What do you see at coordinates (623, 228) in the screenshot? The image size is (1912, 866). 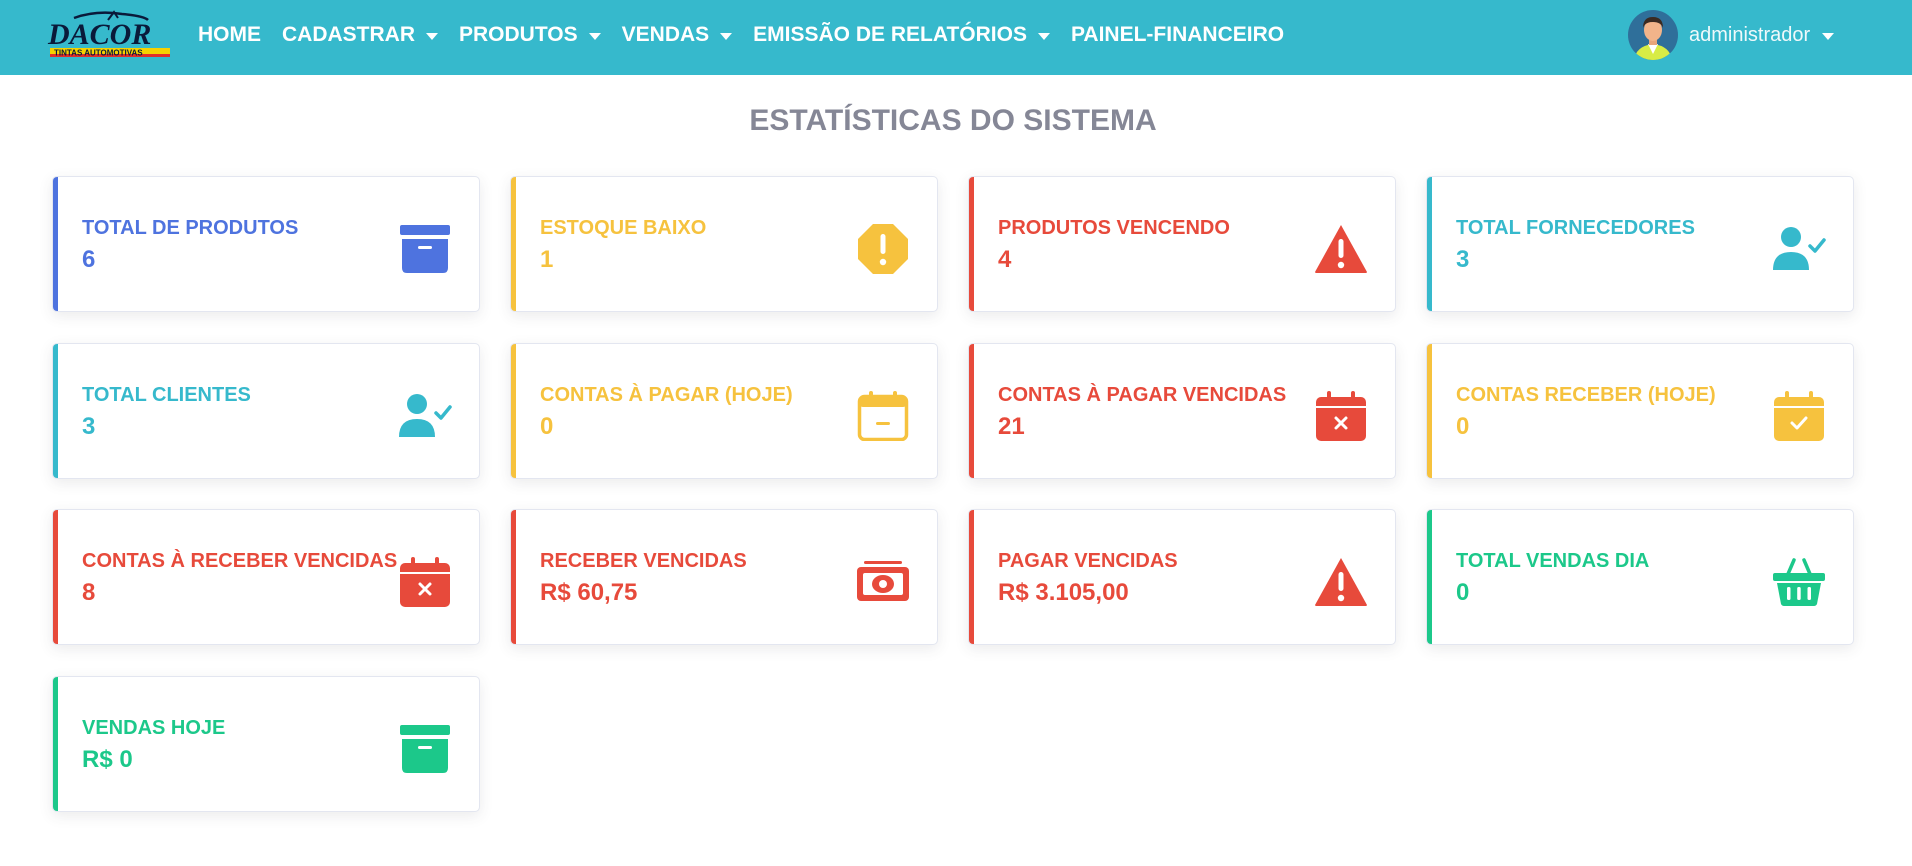 I see `card-label: ESTOQUE BAIXO` at bounding box center [623, 228].